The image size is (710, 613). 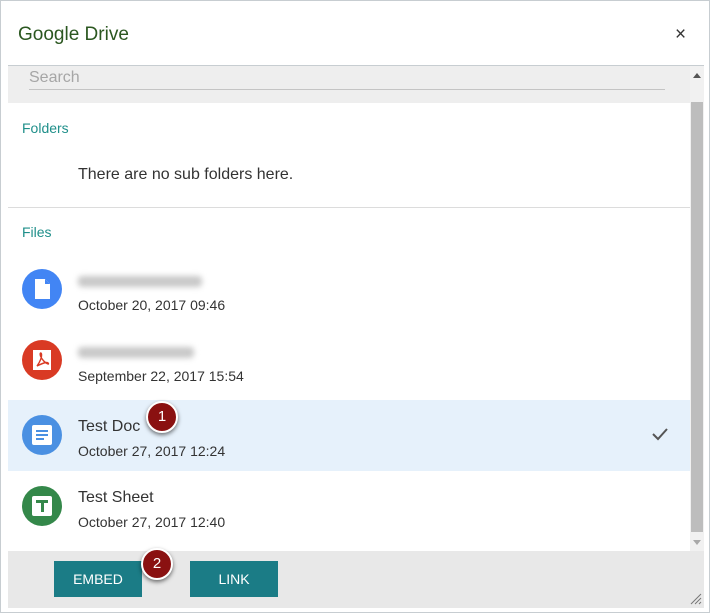 I want to click on dialog-footer: EMBED LINK, so click(x=356, y=579).